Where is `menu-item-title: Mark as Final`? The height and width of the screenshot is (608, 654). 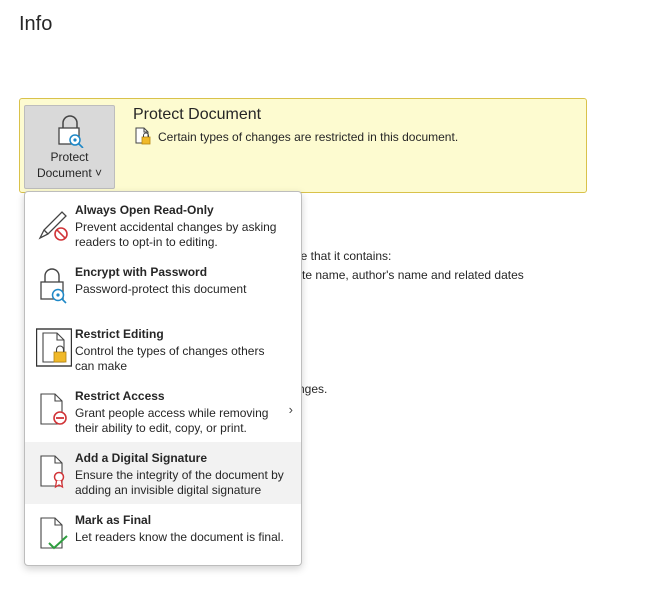
menu-item-title: Mark as Final is located at coordinates (113, 520).